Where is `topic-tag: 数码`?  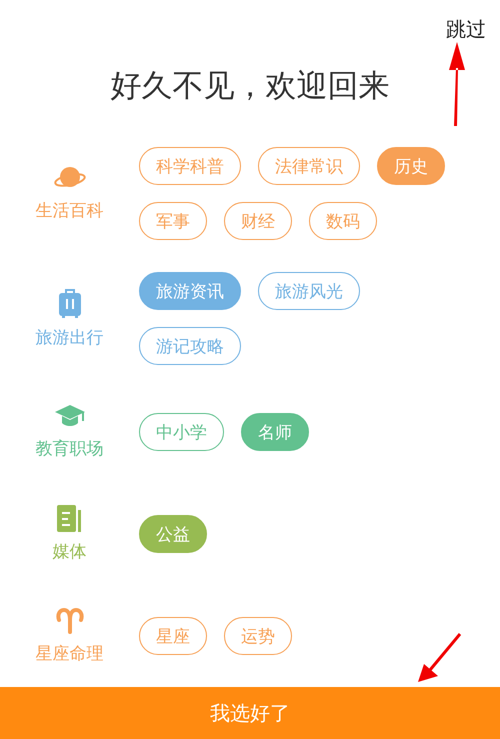 topic-tag: 数码 is located at coordinates (343, 221).